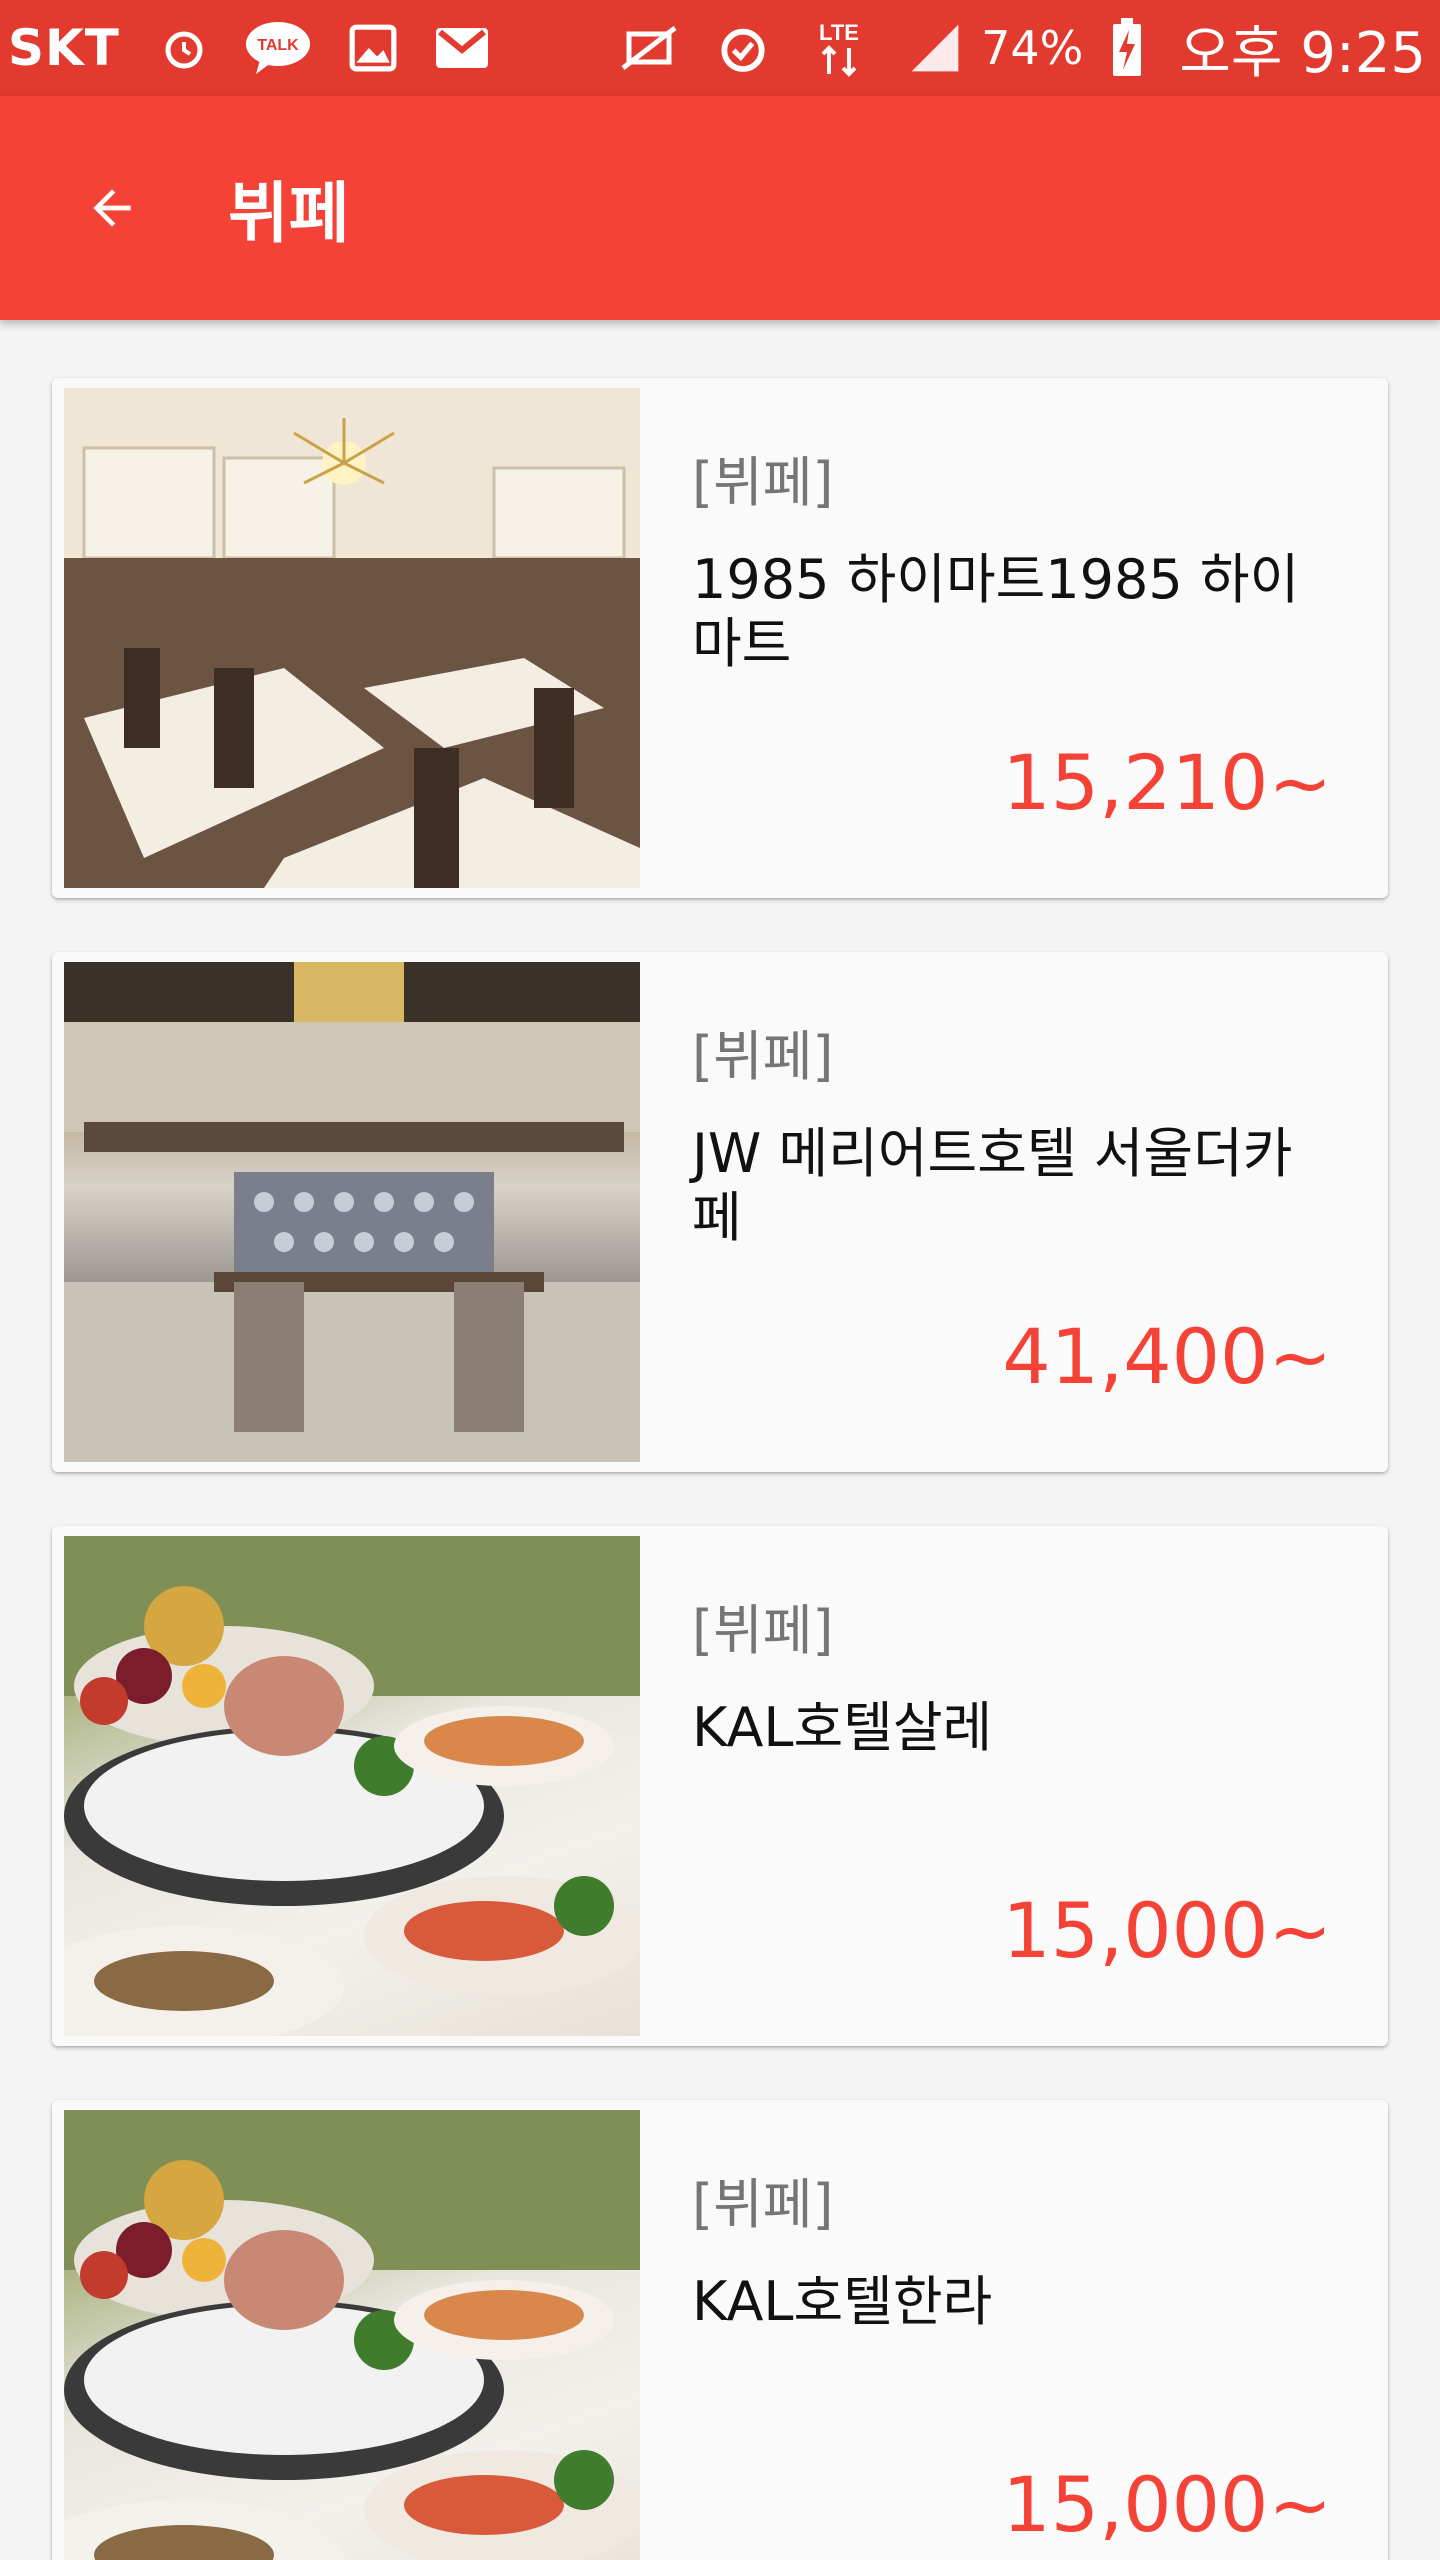 The width and height of the screenshot is (1440, 2560). What do you see at coordinates (992, 1185) in the screenshot?
I see `item-name: JW 메리어트호텔 서울더카페` at bounding box center [992, 1185].